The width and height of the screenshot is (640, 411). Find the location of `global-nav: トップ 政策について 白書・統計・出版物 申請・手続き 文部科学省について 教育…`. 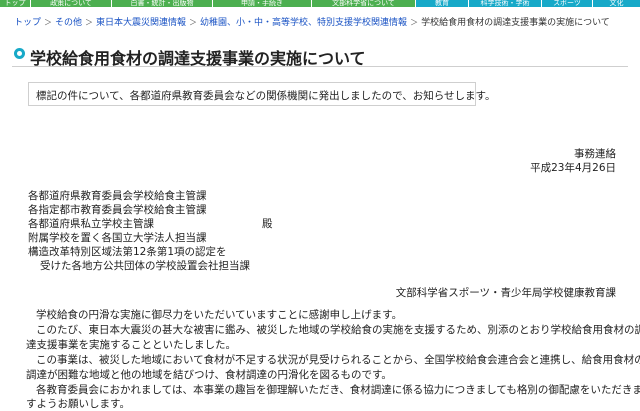

global-nav: トップ 政策について 白書・統計・出版物 申請・手続き 文部科学省について 教育… is located at coordinates (320, 3).